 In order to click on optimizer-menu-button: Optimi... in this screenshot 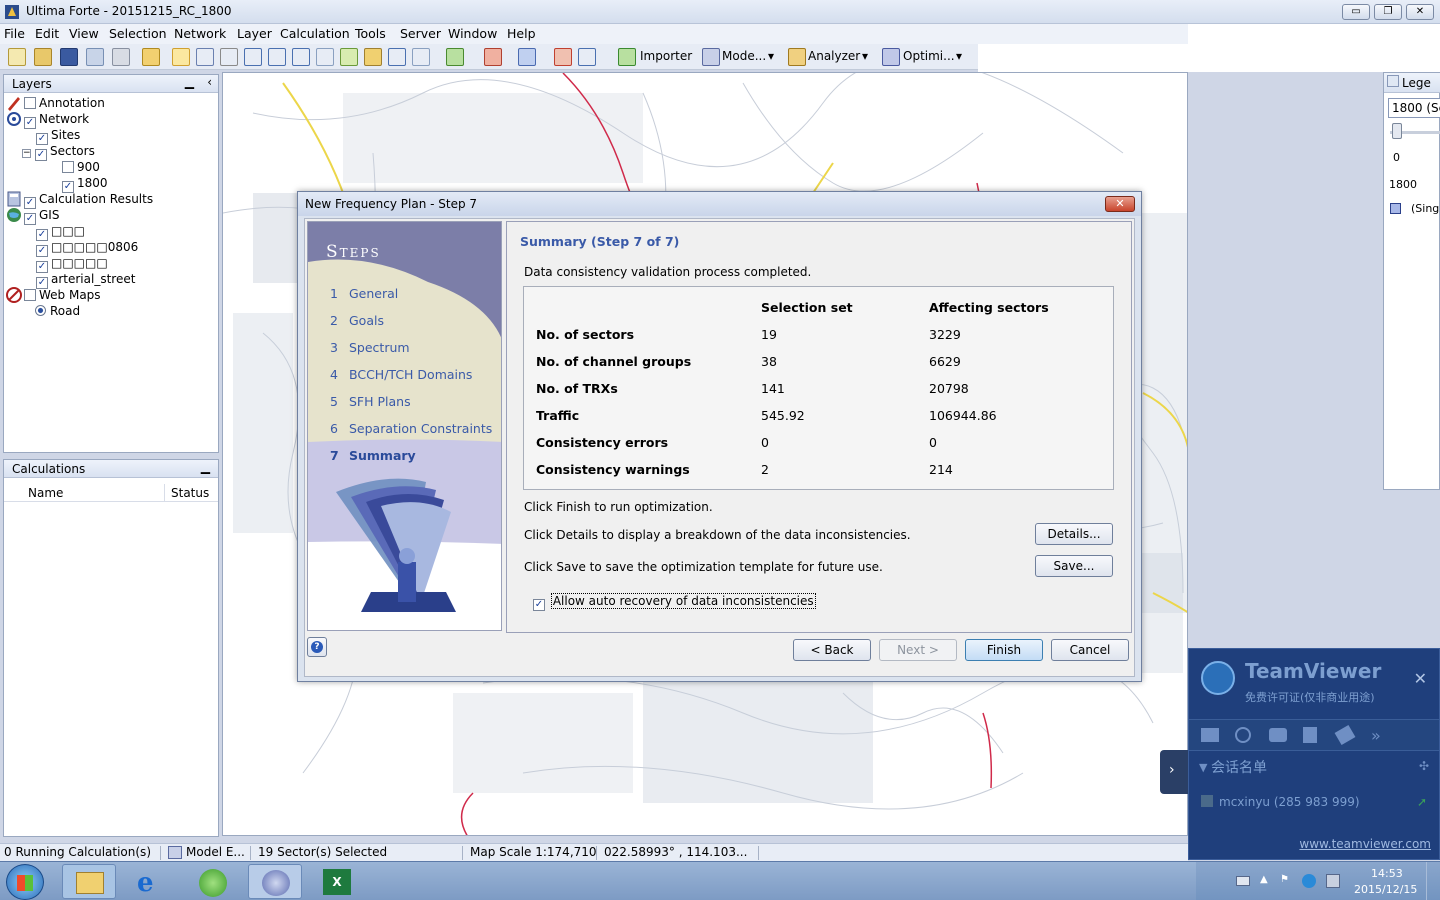, I will do `click(929, 56)`.